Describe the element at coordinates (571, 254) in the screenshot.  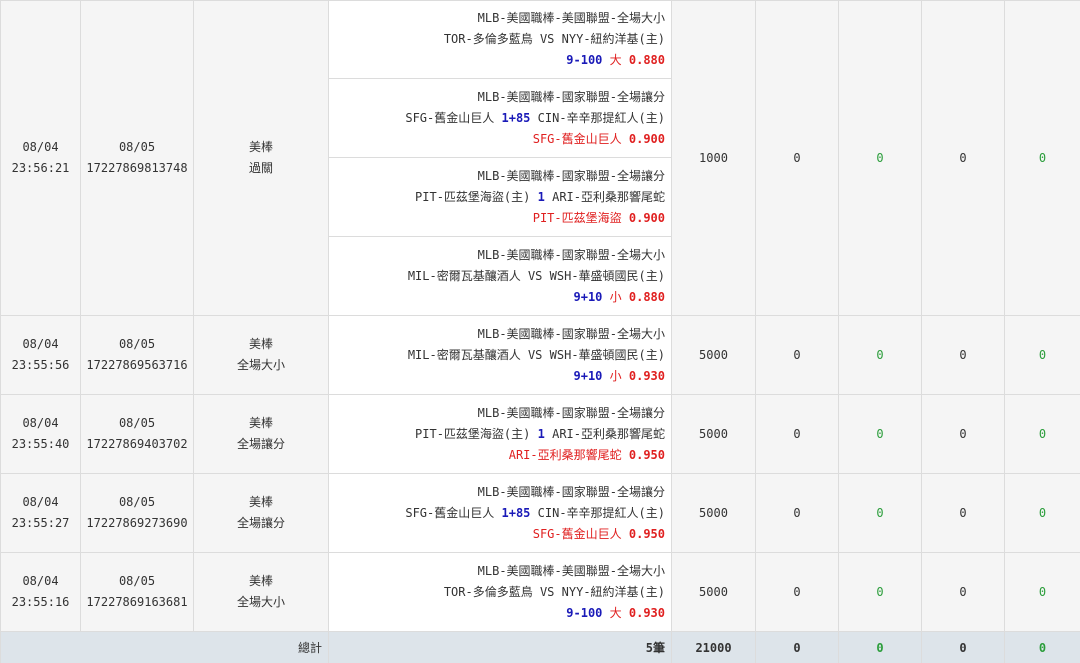
I see `league-name: MLB-美國職棒-國家聯盟-全場大小` at that location.